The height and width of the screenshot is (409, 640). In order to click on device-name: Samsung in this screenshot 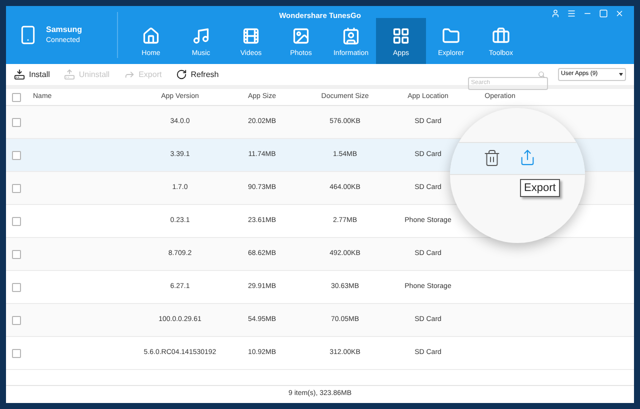, I will do `click(64, 30)`.